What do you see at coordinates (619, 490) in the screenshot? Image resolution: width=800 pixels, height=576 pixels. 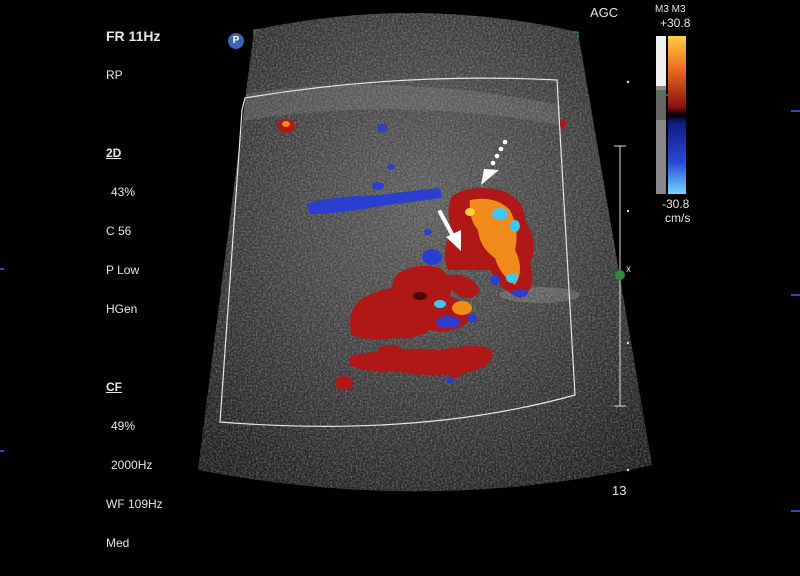 I see `depth-label: 13` at bounding box center [619, 490].